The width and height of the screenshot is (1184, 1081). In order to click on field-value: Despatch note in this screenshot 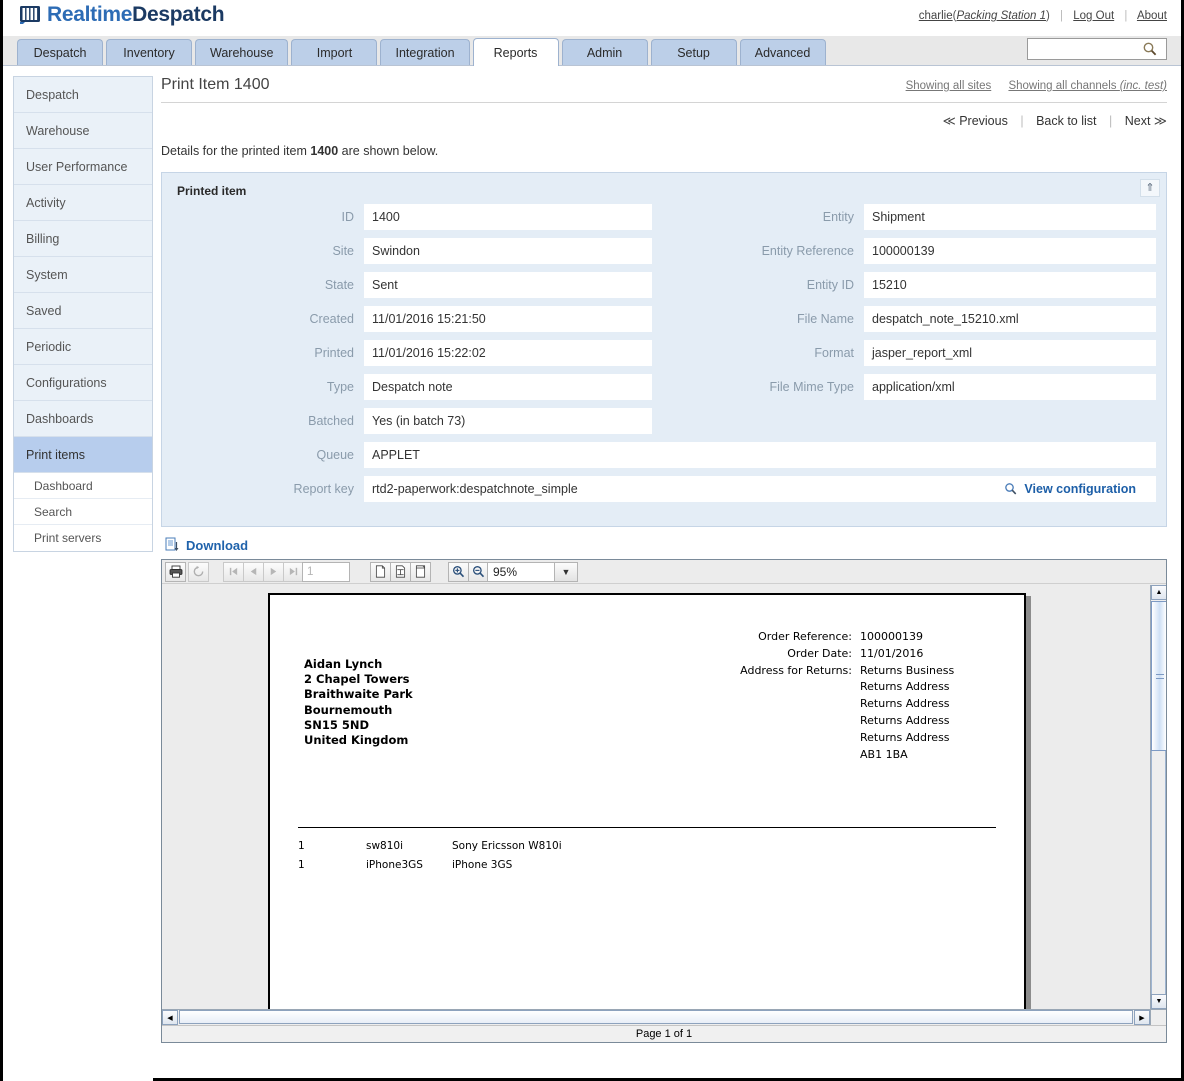, I will do `click(508, 387)`.